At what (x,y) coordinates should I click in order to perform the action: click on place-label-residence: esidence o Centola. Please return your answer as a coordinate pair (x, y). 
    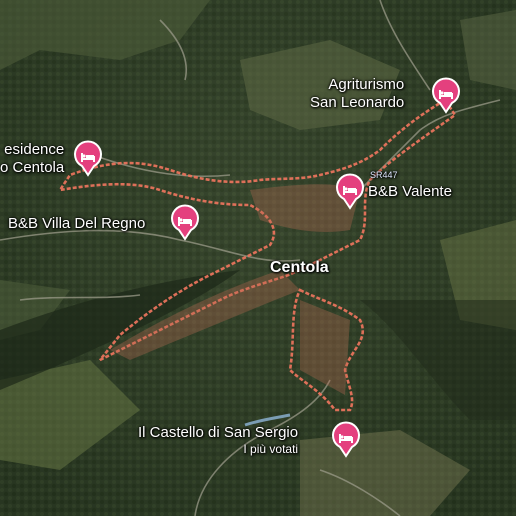
    Looking at the image, I should click on (32, 159).